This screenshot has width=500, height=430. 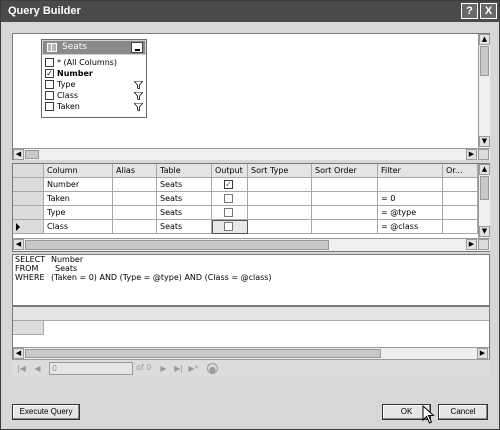 I want to click on table-widget-header: Seats, so click(x=94, y=47).